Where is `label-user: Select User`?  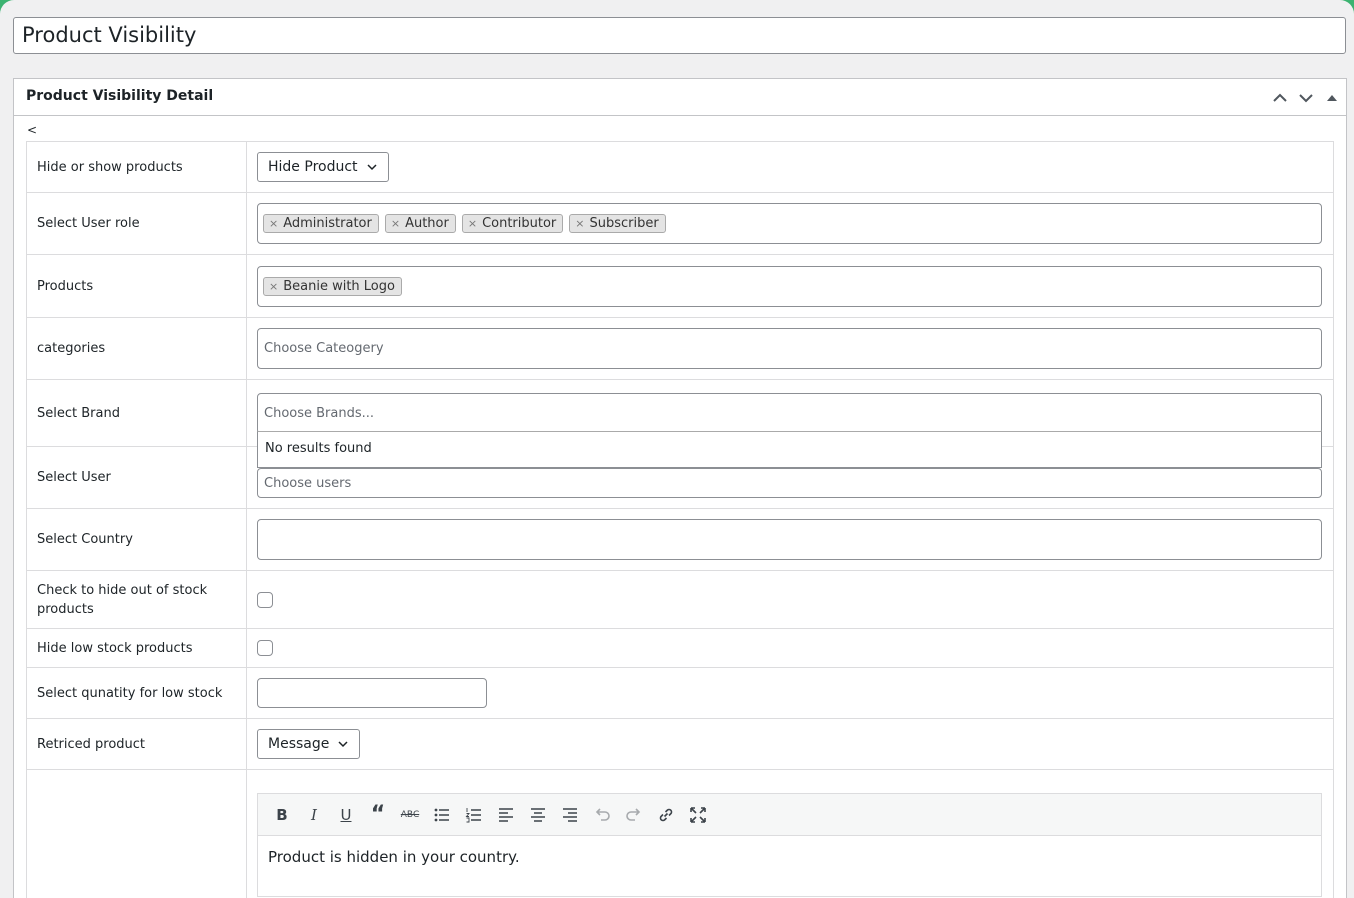 label-user: Select User is located at coordinates (136, 477).